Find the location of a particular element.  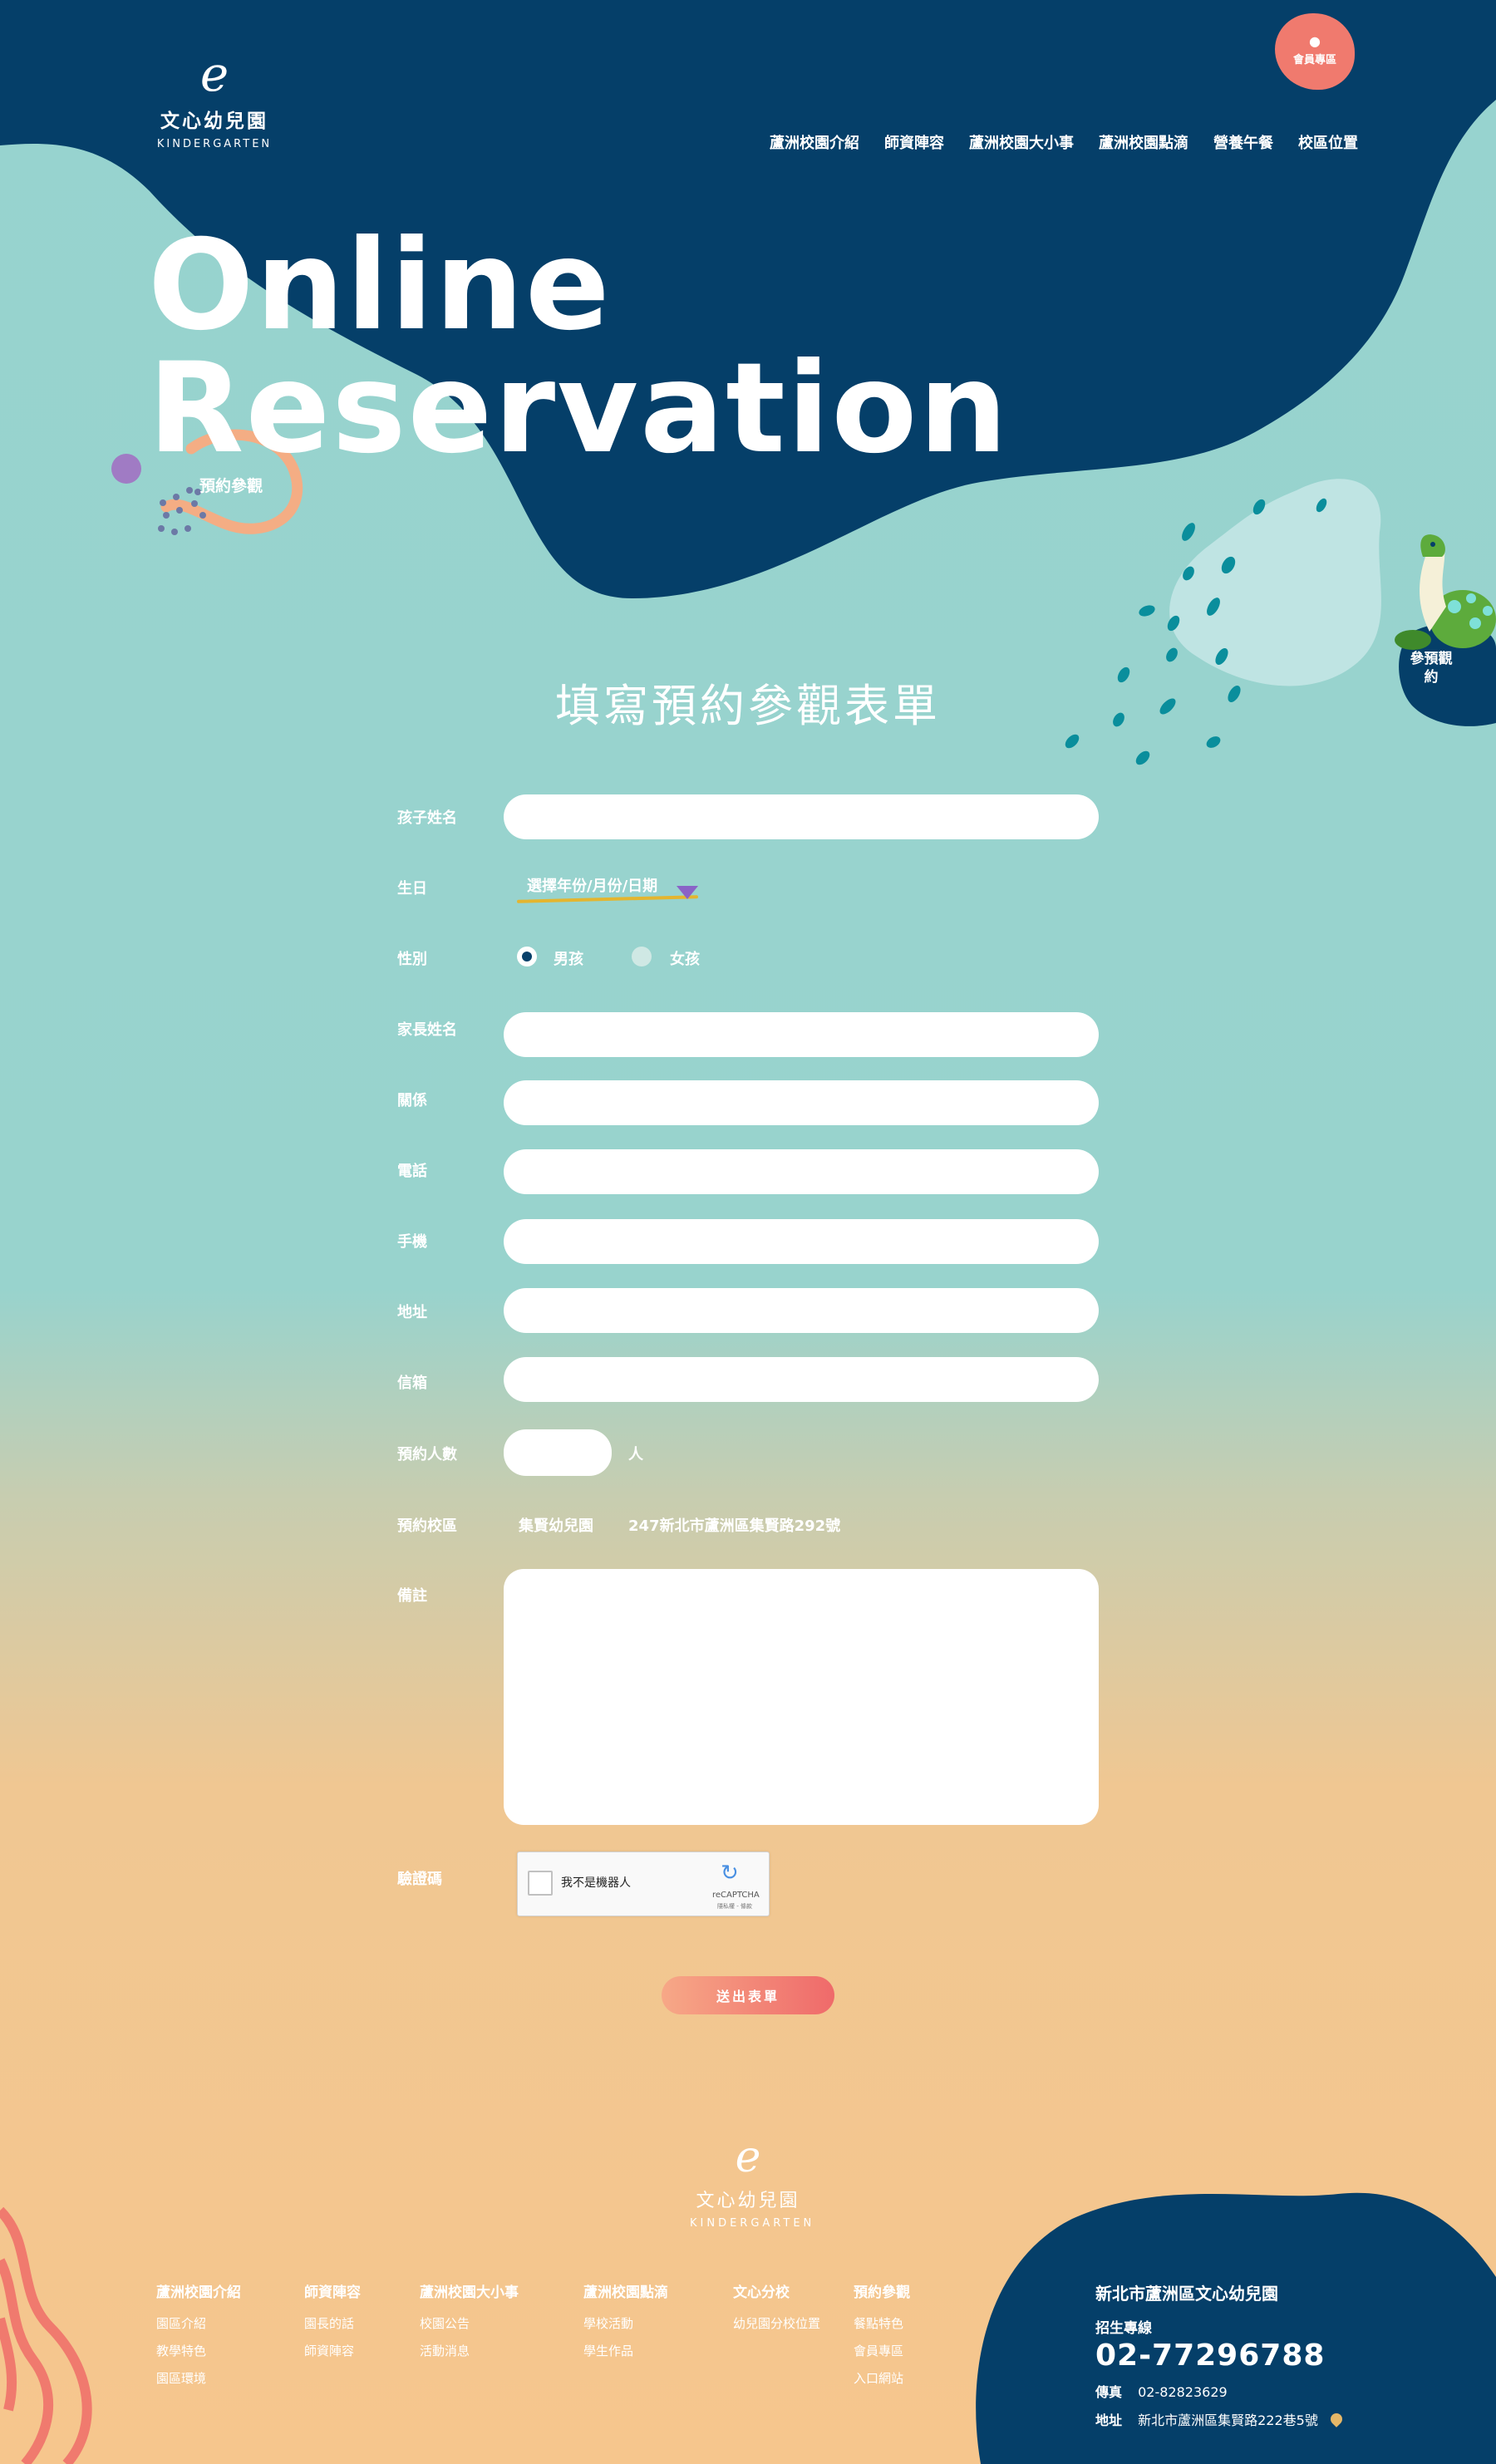

gender-boy-label: 男孩 is located at coordinates (568, 959).